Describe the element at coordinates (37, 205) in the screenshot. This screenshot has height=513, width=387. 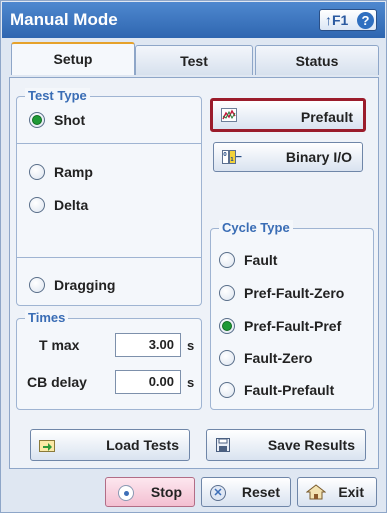
I see `radio-delta-indicator` at that location.